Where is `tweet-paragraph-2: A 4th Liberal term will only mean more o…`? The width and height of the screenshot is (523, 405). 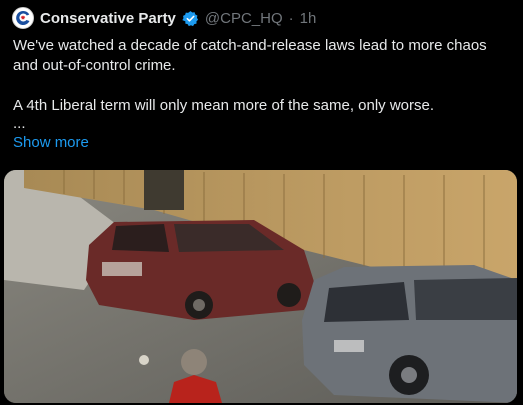 tweet-paragraph-2: A 4th Liberal term will only mean more o… is located at coordinates (224, 105).